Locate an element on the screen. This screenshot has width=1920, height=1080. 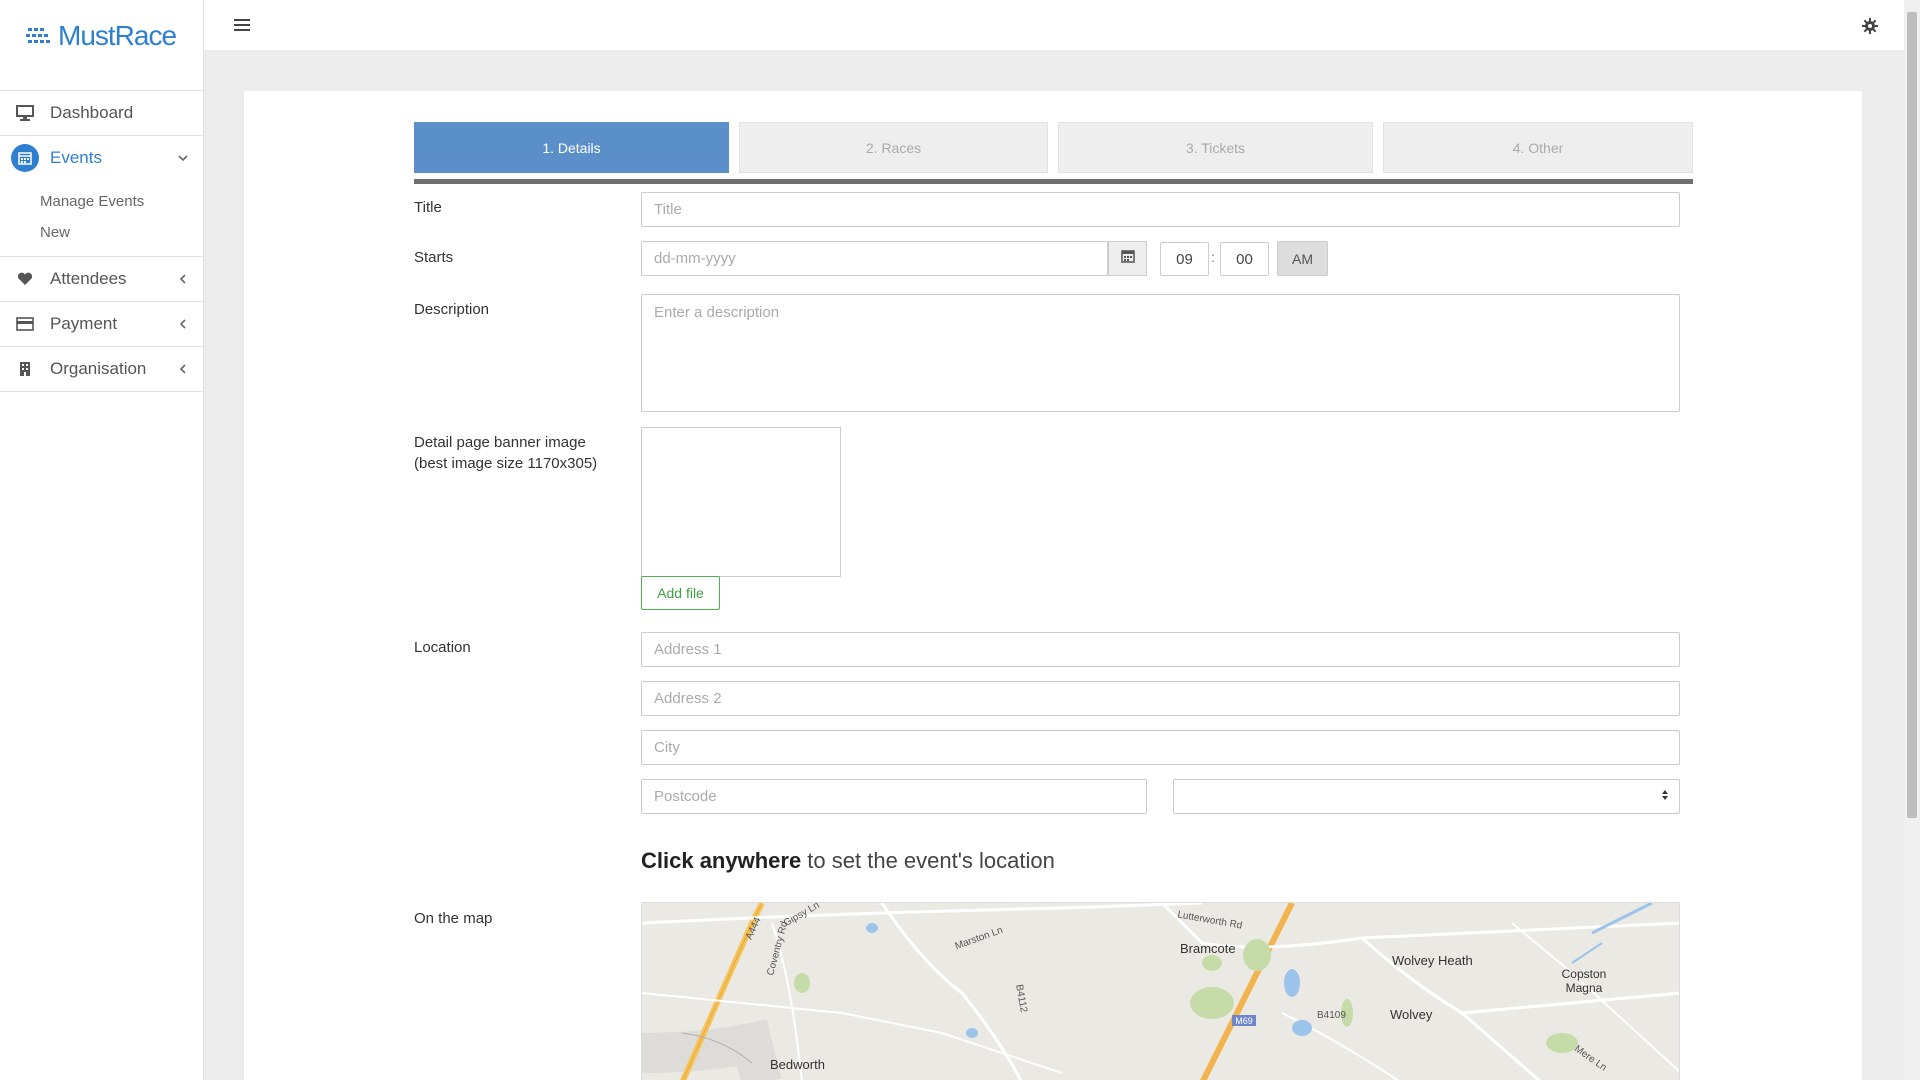
sidebar-subitem-new: New is located at coordinates (55, 232).